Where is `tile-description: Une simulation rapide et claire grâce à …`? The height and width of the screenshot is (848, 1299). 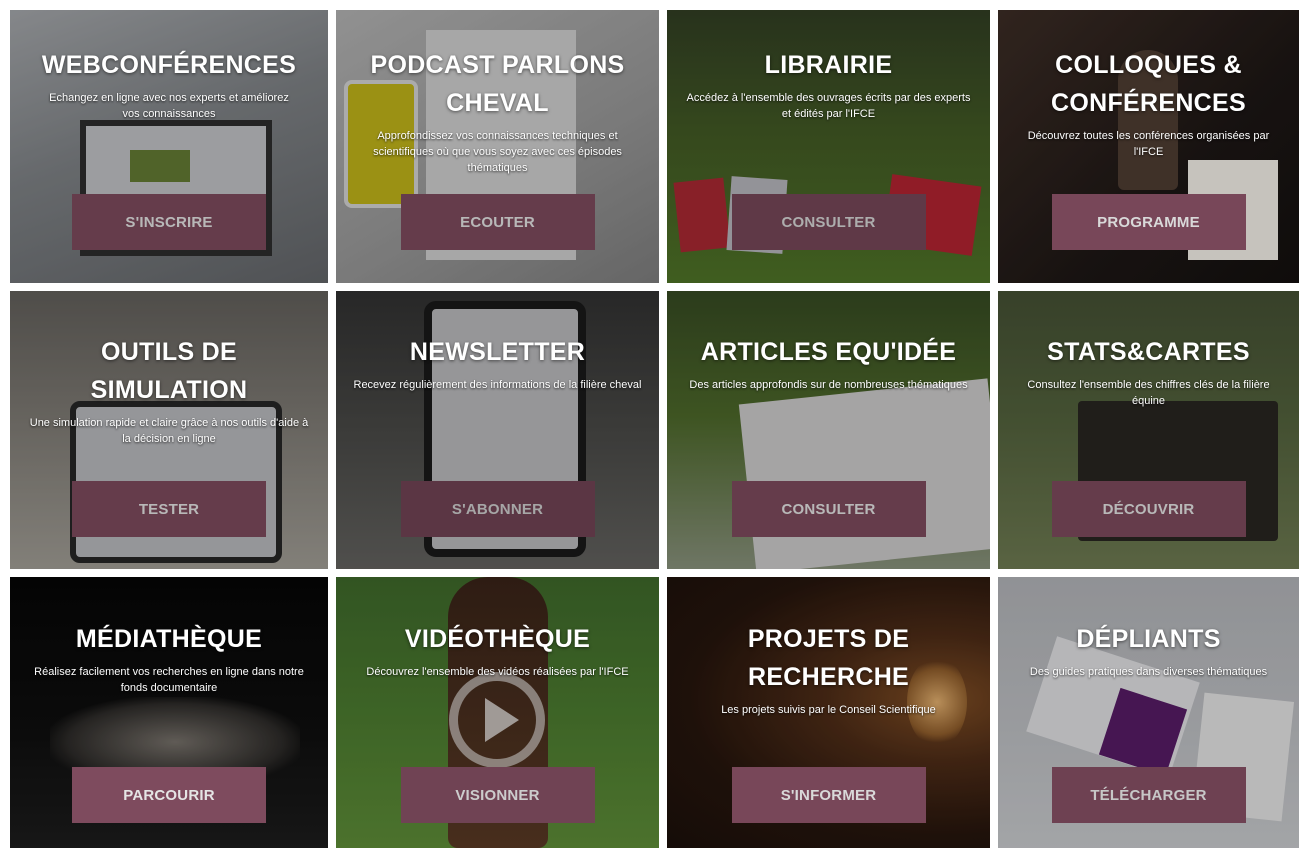
tile-description: Une simulation rapide et claire grâce à … is located at coordinates (169, 431).